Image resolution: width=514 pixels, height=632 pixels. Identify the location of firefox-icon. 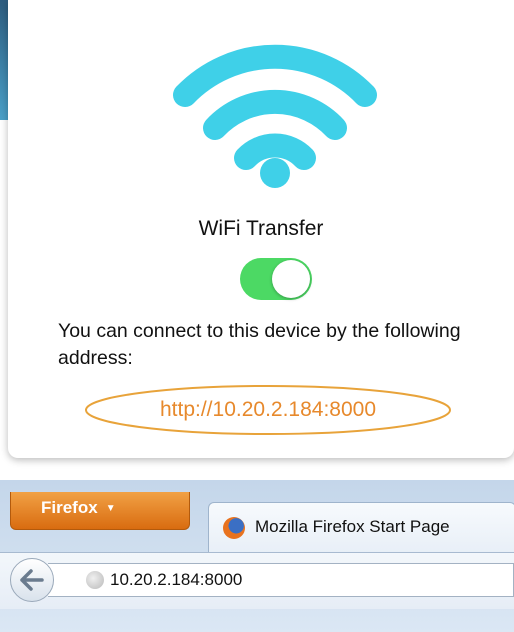
(234, 528).